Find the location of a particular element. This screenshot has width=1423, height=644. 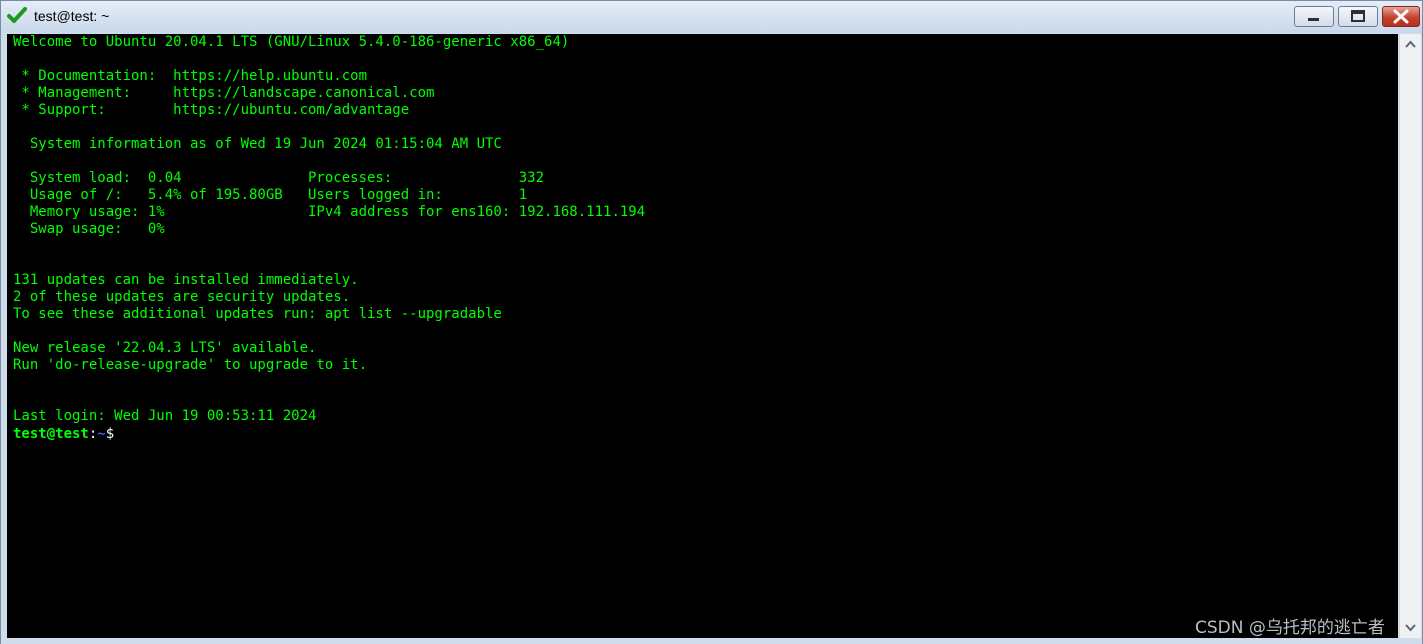

prompt-symbol: $ is located at coordinates (110, 434).